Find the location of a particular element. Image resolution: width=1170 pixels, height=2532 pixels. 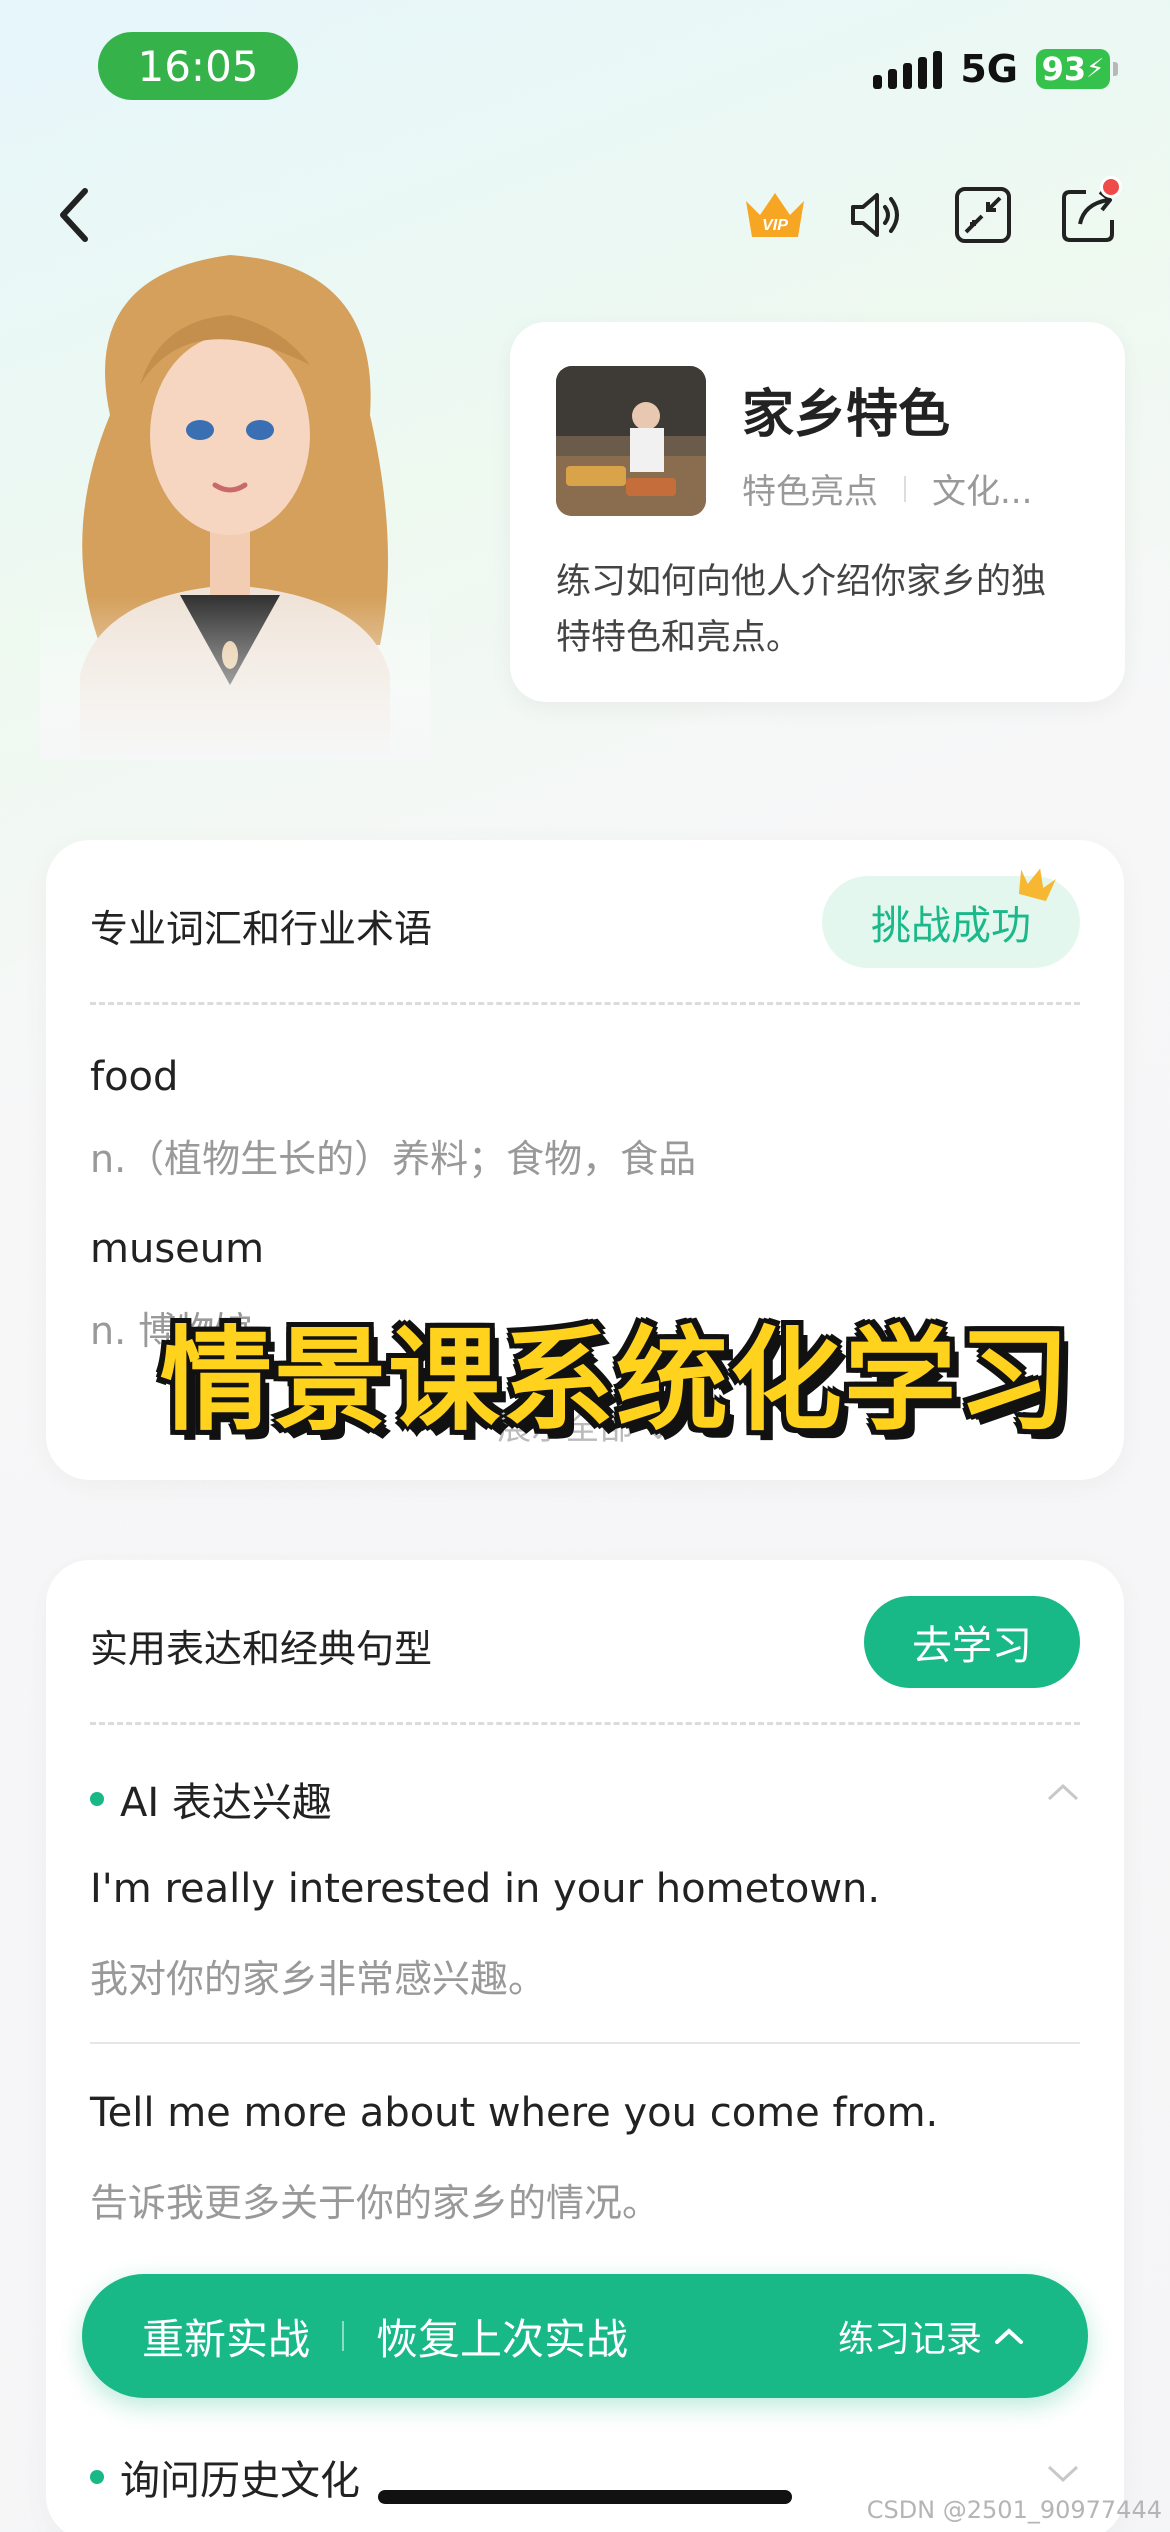

section-title: 询问历史文化 is located at coordinates (240, 2481).